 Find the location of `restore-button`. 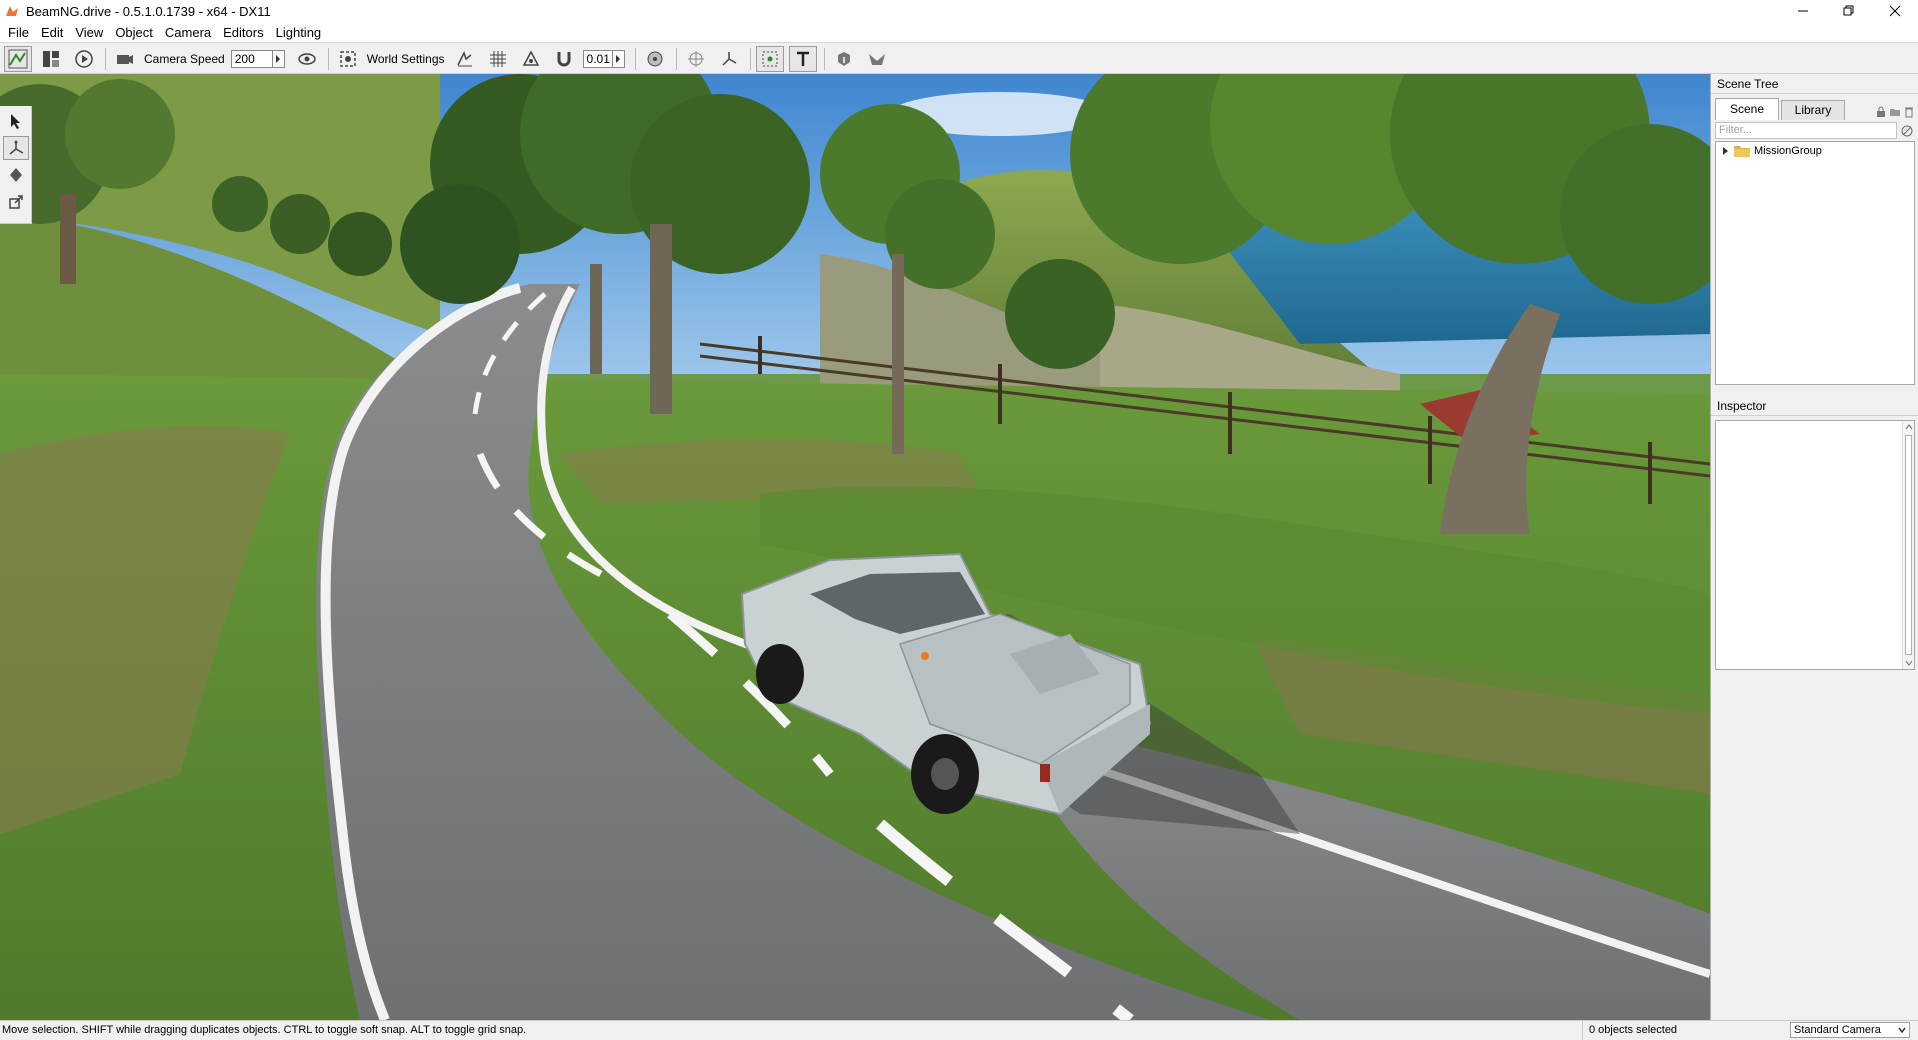

restore-button is located at coordinates (1849, 11).